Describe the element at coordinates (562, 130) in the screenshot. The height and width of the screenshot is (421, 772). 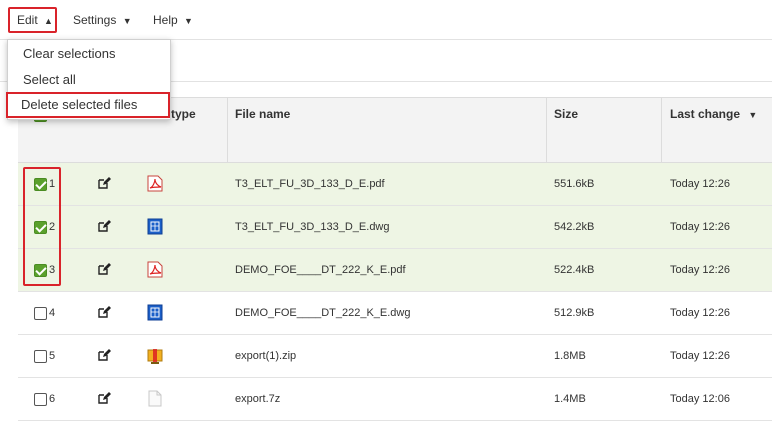
I see `column-header-size: Size` at that location.